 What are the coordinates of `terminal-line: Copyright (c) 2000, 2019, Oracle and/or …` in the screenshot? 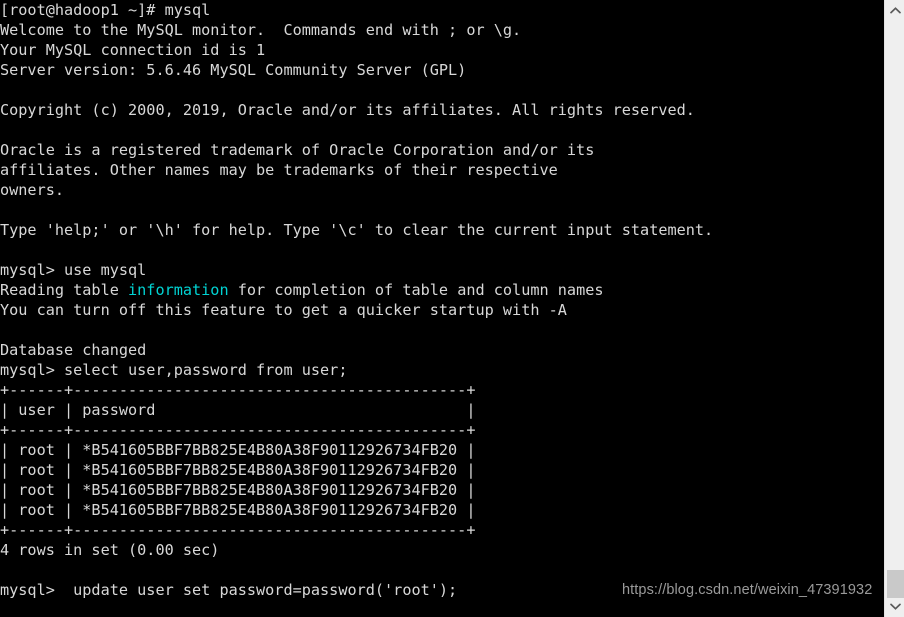 It's located at (347, 110).